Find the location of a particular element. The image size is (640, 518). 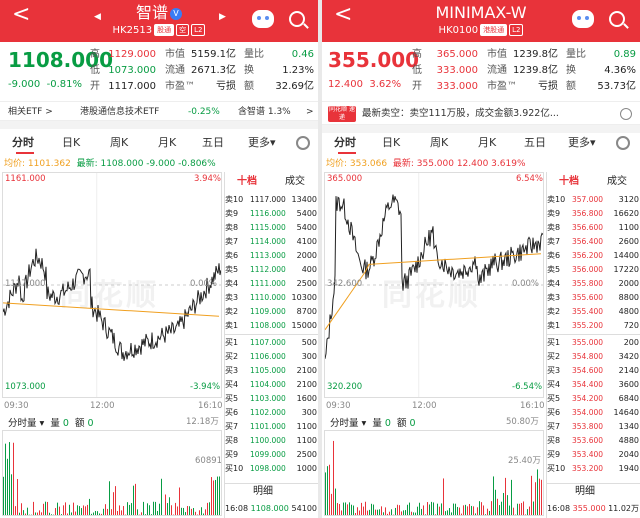

next-stock-icon: ▶ is located at coordinates (222, 17).